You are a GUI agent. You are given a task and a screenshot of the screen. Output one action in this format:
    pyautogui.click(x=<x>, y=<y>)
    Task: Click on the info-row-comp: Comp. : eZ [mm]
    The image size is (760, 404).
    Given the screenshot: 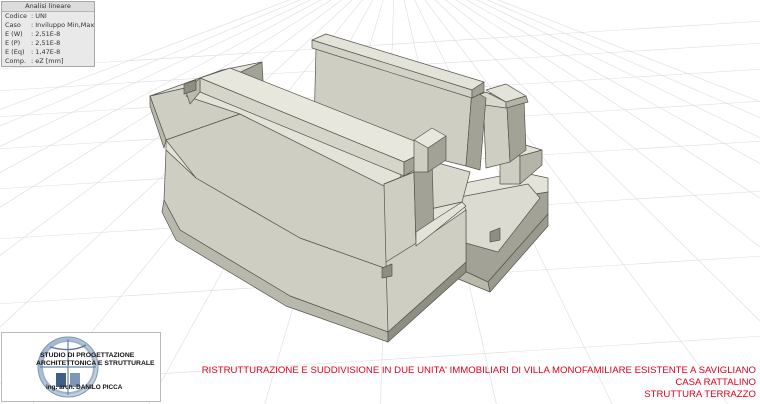 What is the action you would take?
    pyautogui.click(x=34, y=61)
    